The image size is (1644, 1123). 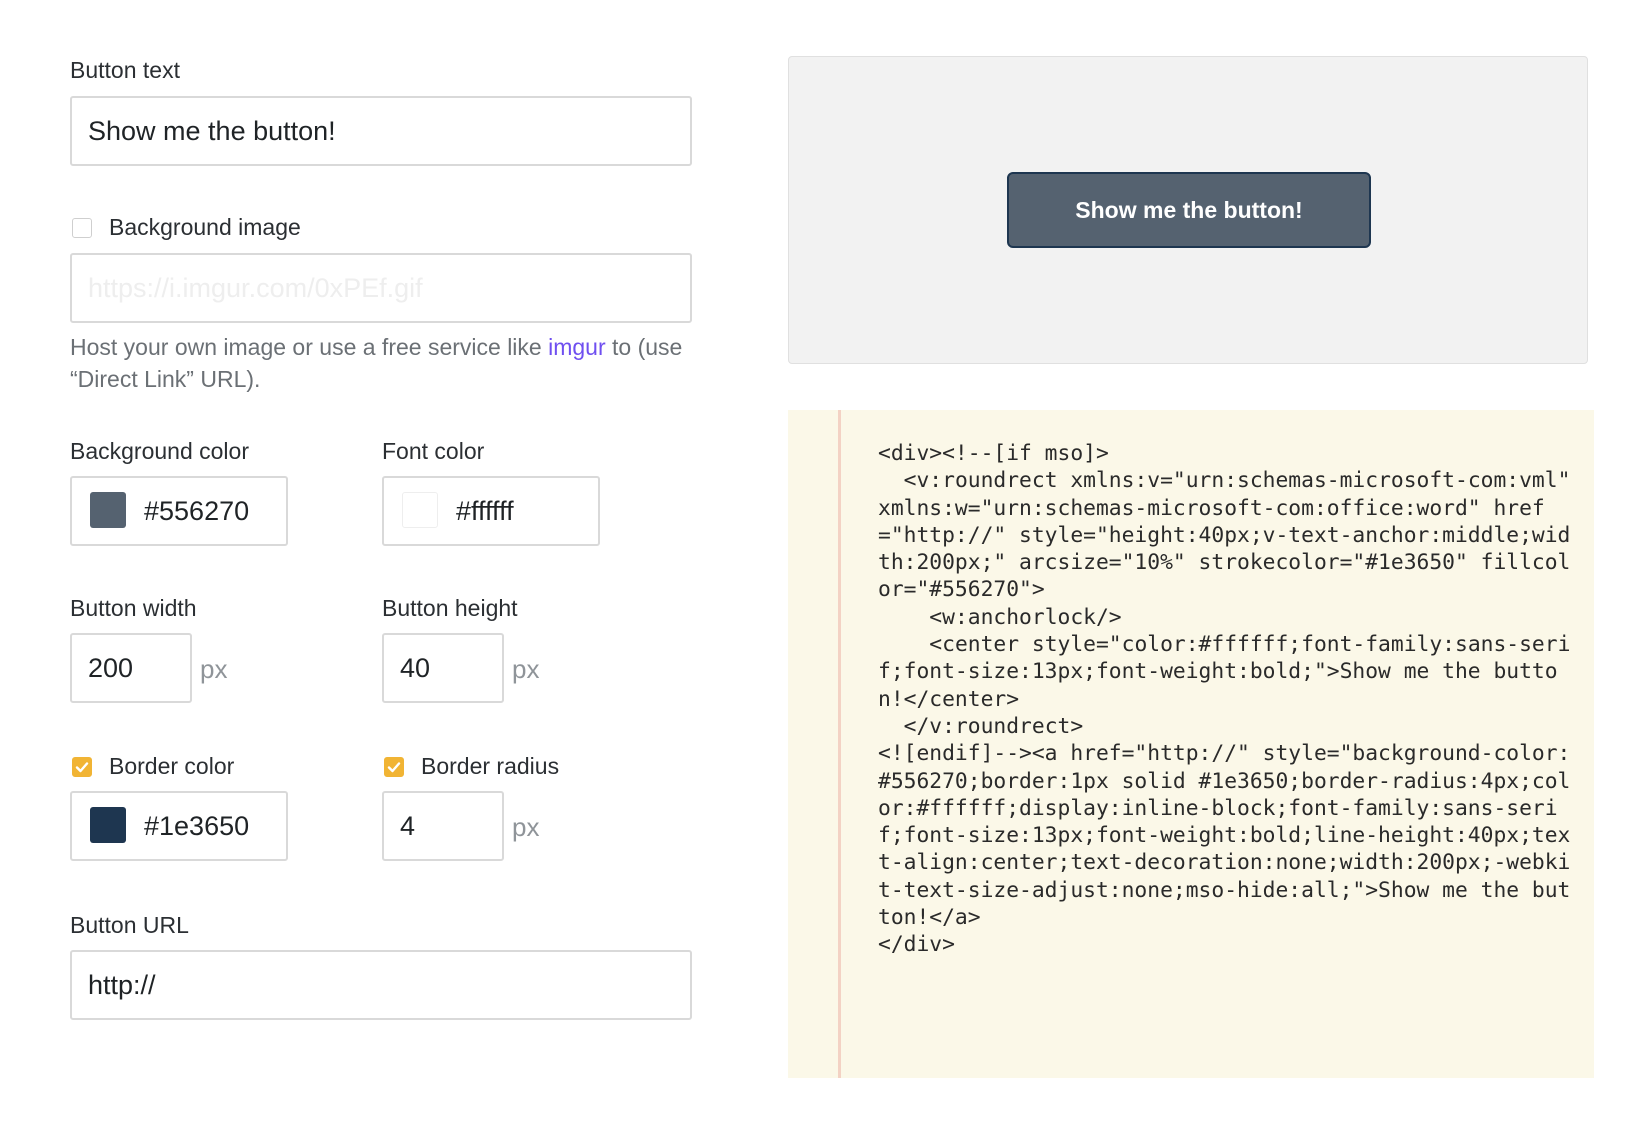 I want to click on font-color-field: #ffffff, so click(x=491, y=511).